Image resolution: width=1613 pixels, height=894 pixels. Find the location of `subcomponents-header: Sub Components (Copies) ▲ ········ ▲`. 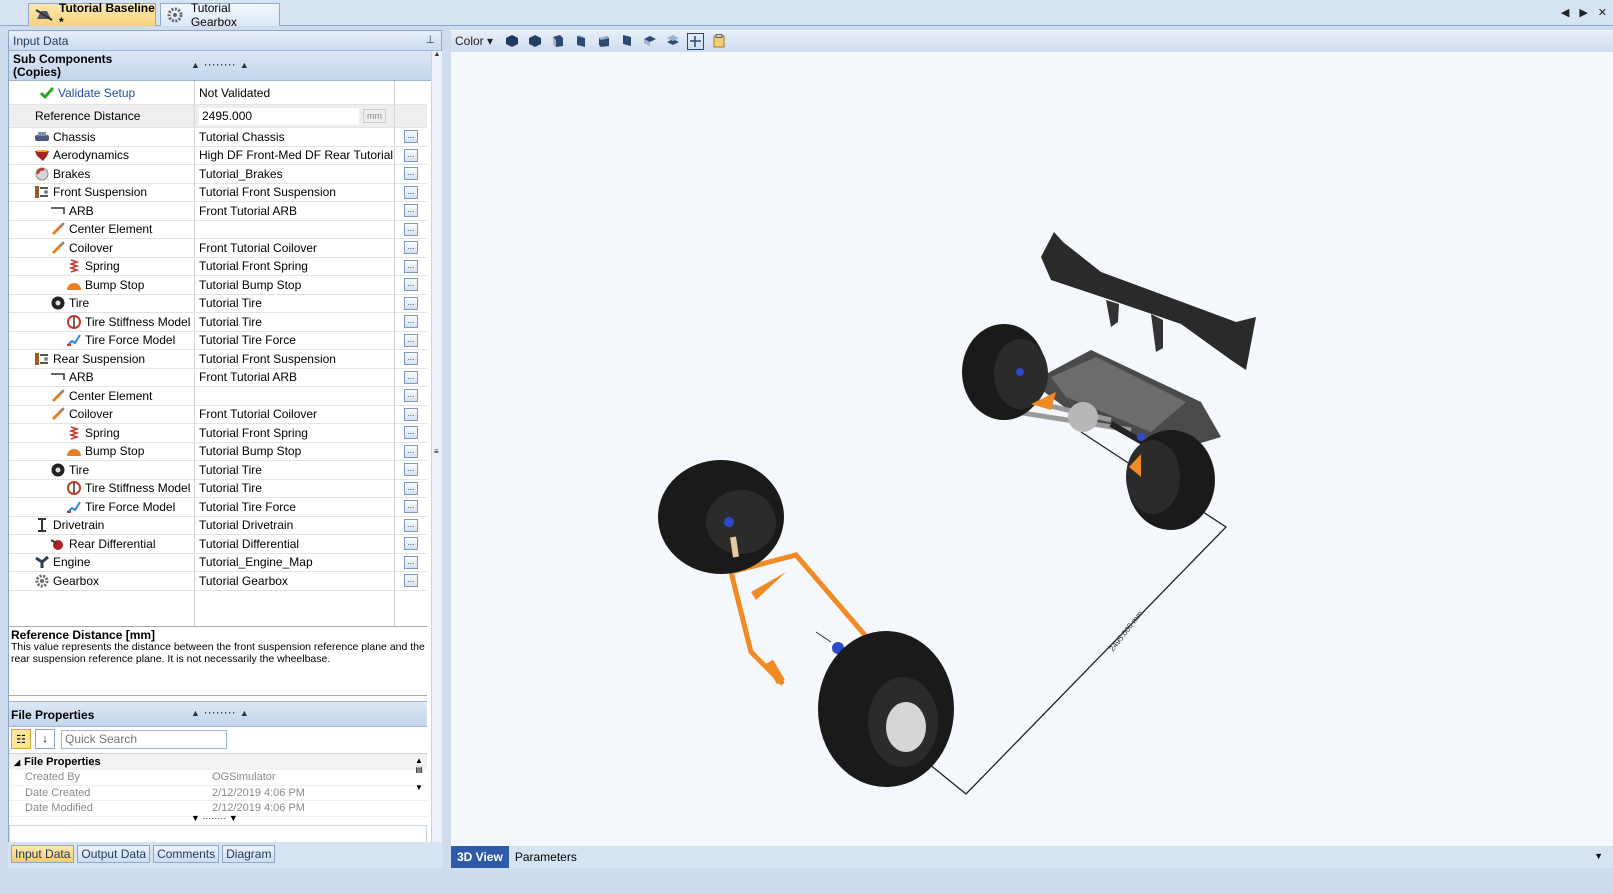

subcomponents-header: Sub Components (Copies) ▲ ········ ▲ is located at coordinates (225, 66).